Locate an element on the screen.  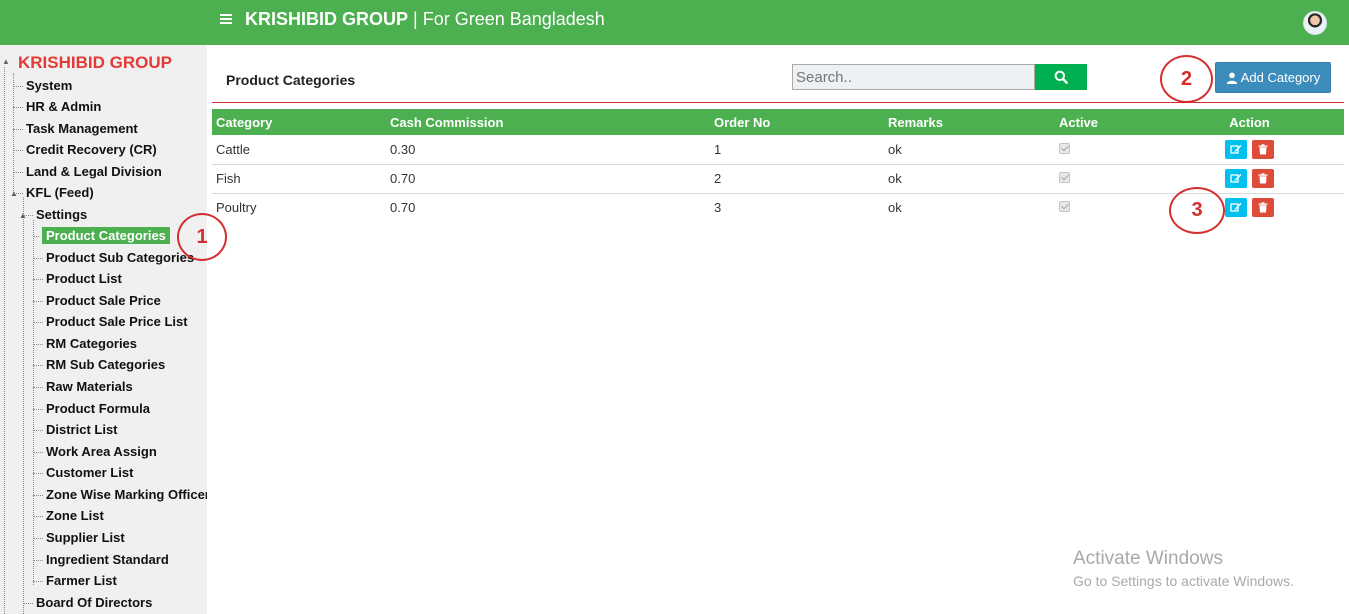
cell-actions is located at coordinates (1249, 150).